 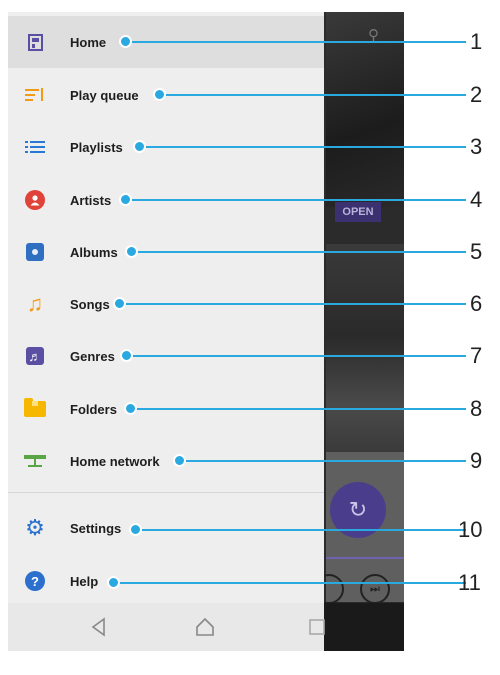 What do you see at coordinates (166, 581) in the screenshot?
I see `menu-item-help: ? Help` at bounding box center [166, 581].